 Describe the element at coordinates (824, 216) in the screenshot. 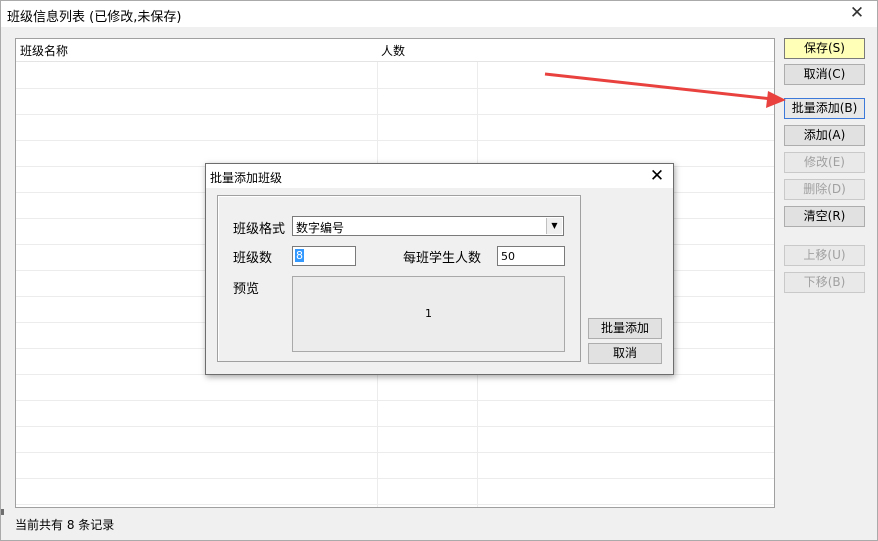

I see `clear-button: 清空(R)` at that location.